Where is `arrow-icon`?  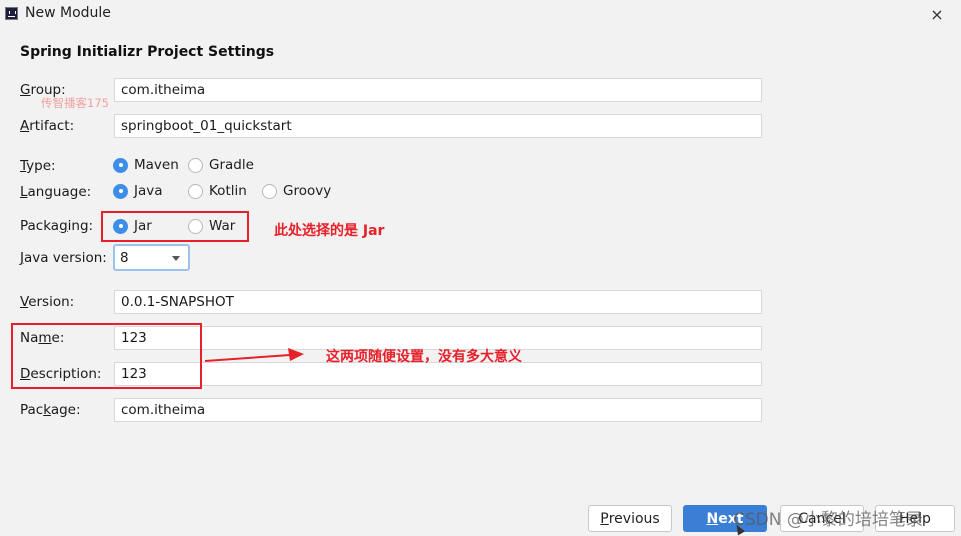 arrow-icon is located at coordinates (254, 355).